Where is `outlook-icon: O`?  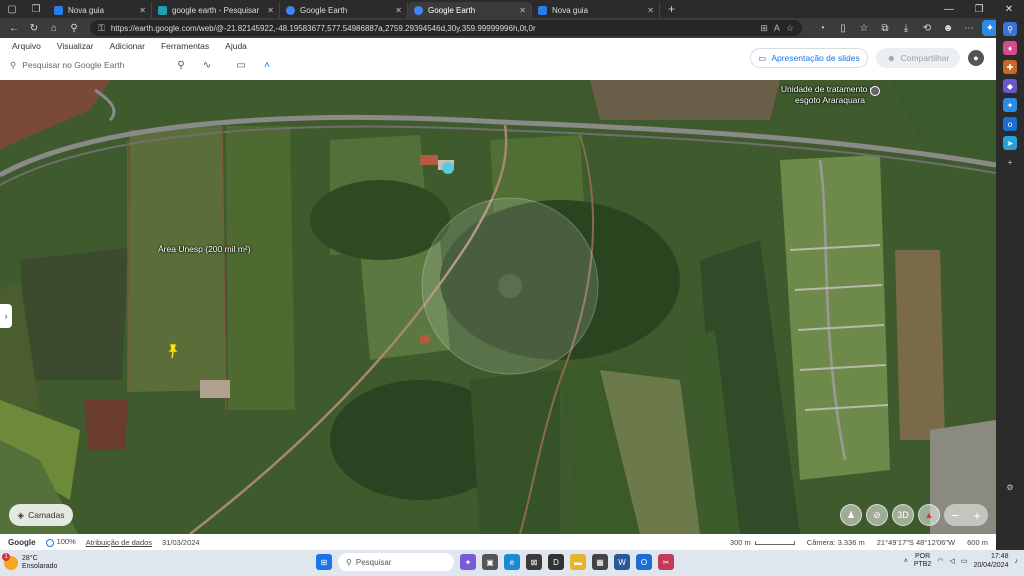
outlook-icon: O is located at coordinates (644, 562).